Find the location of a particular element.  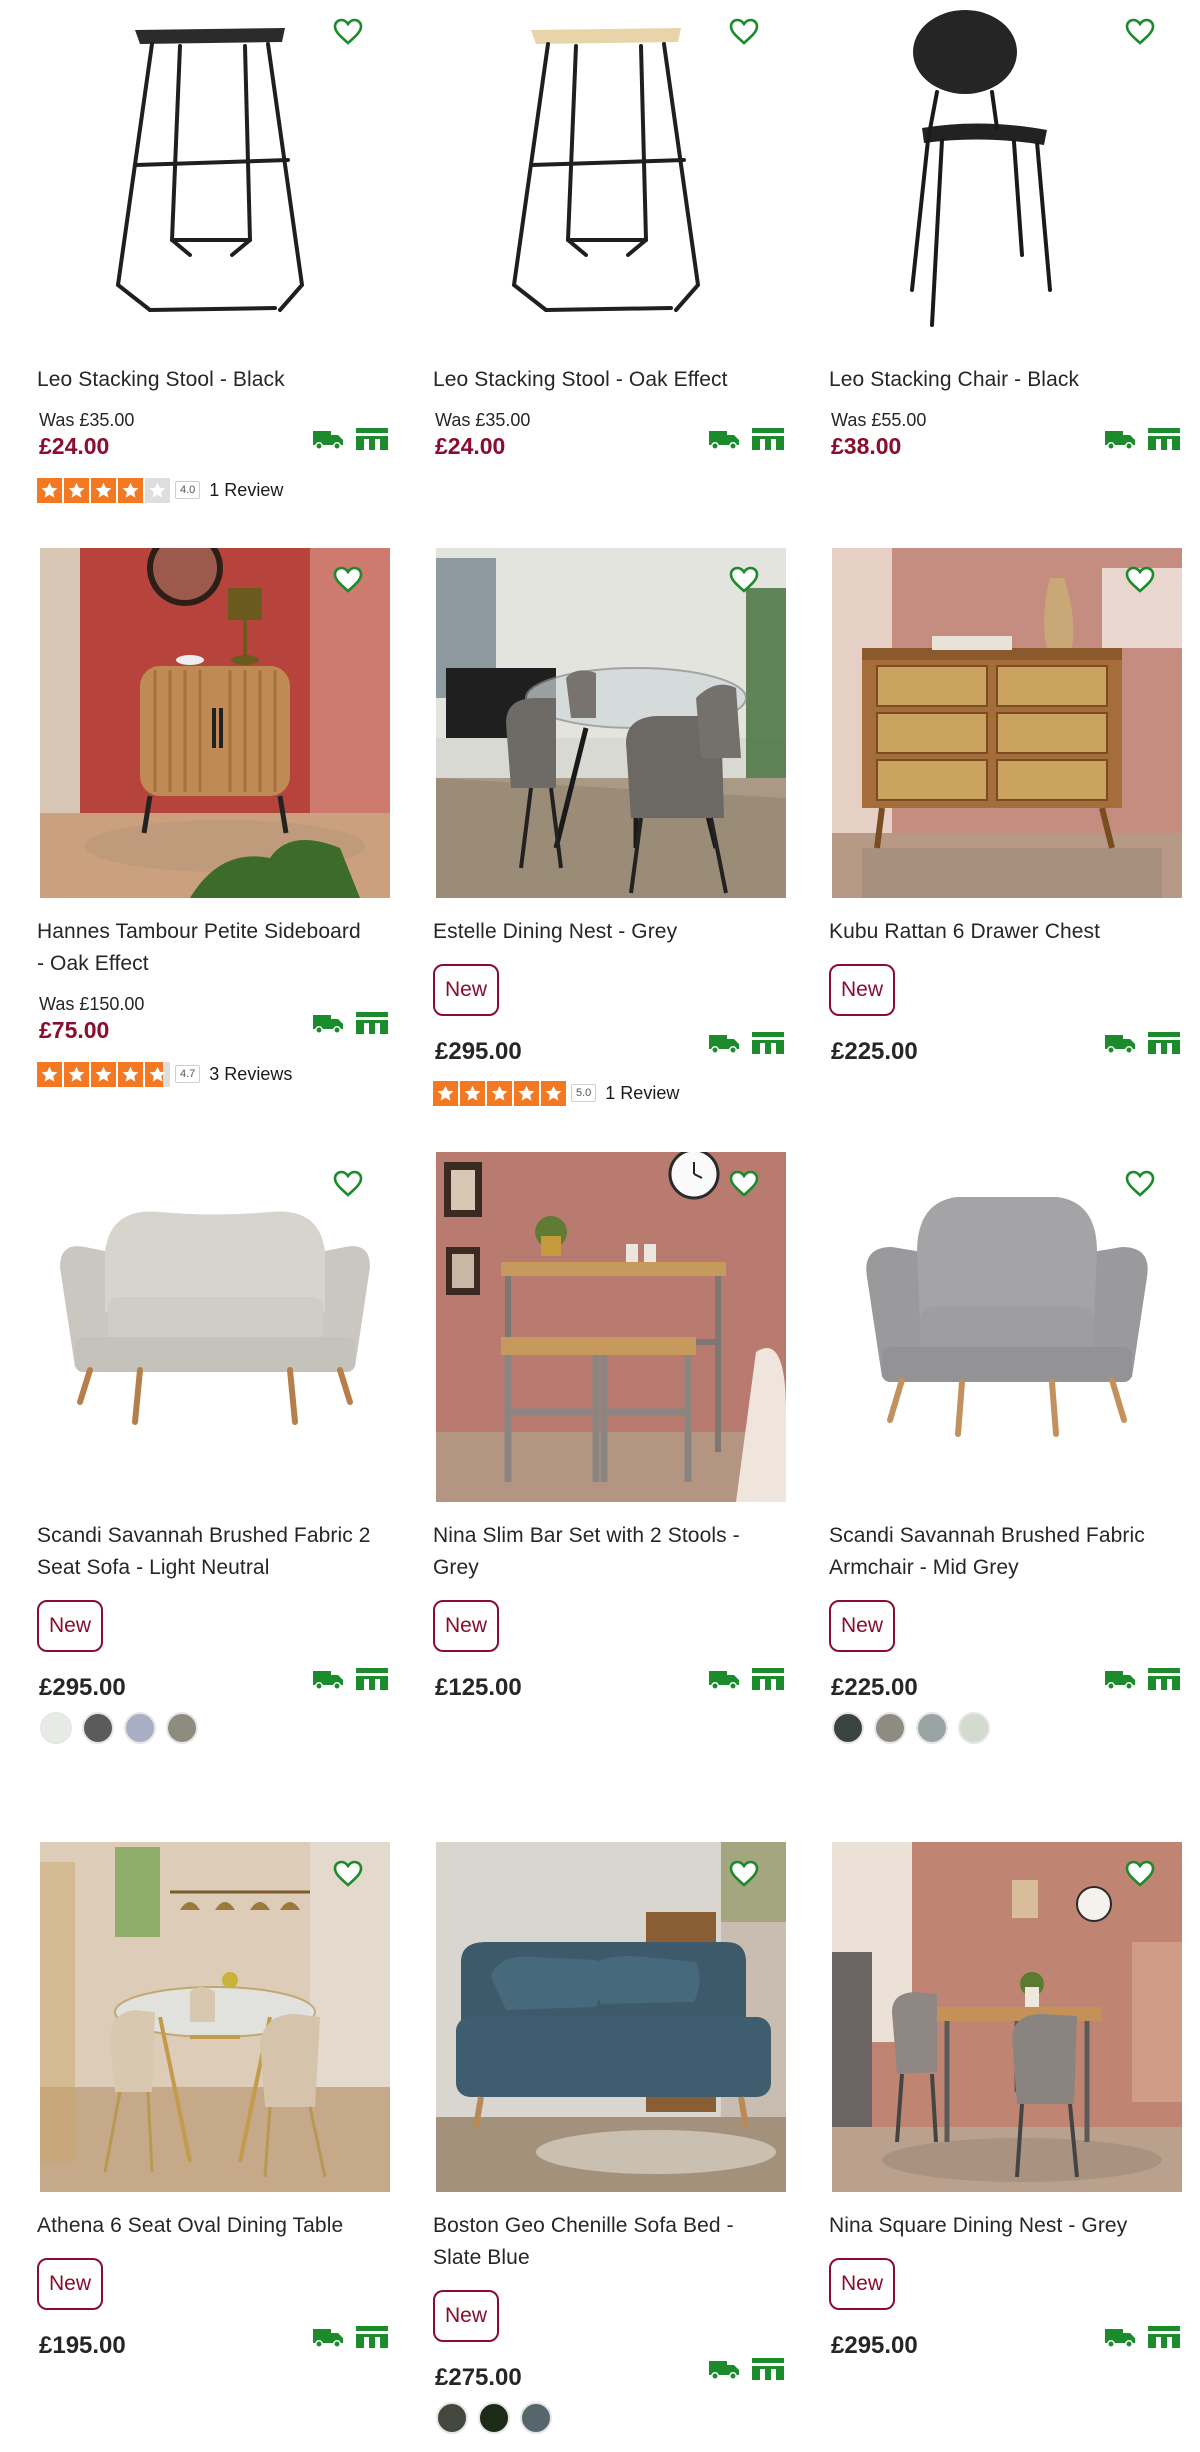

product-title: Athena 6 Seat Oval Dining Table is located at coordinates (217, 2226).